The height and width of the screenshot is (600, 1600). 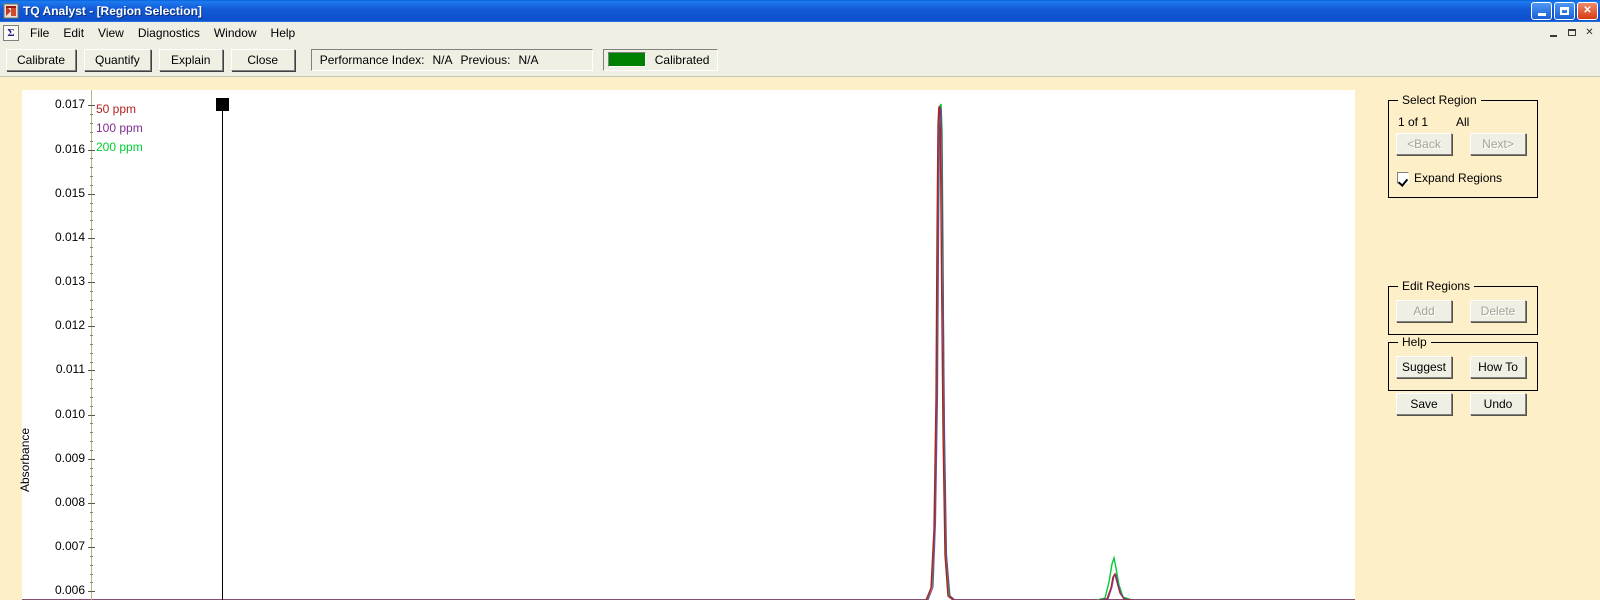 What do you see at coordinates (1589, 32) in the screenshot?
I see `mdi-close-button: ✕` at bounding box center [1589, 32].